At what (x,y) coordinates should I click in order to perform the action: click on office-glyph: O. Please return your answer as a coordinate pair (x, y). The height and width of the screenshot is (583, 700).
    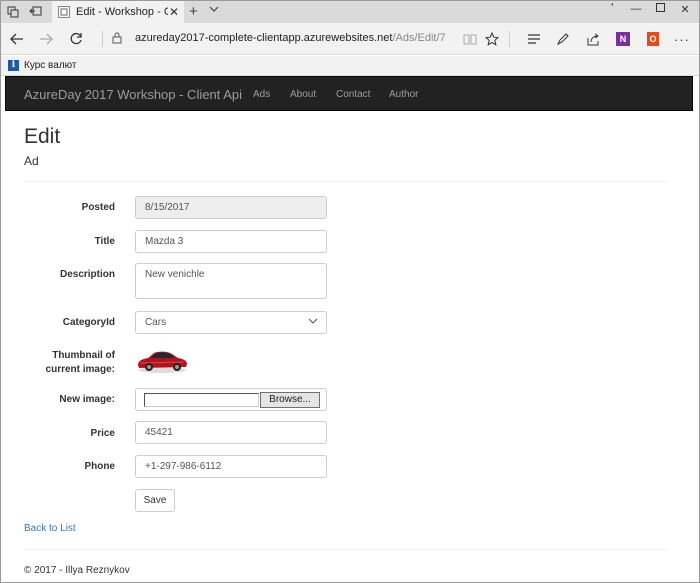
    Looking at the image, I should click on (653, 39).